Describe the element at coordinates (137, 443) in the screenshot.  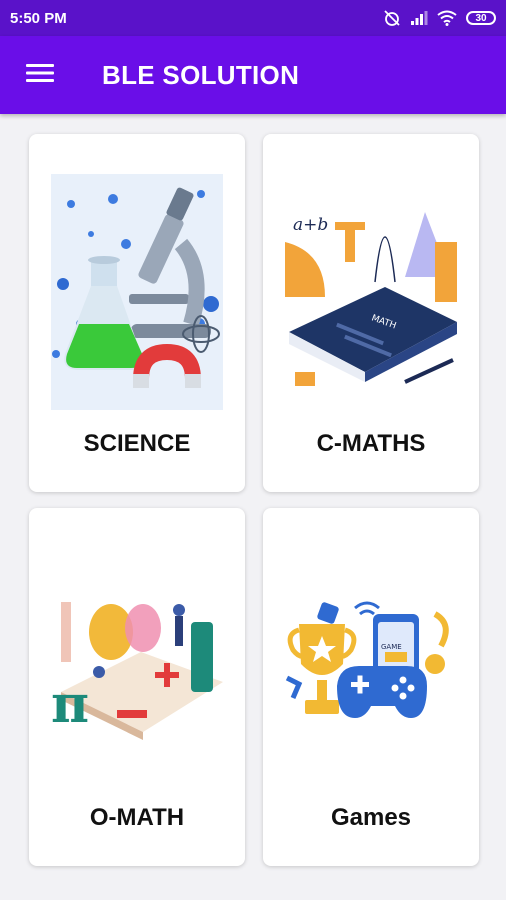
I see `card-label: SCIENCE` at that location.